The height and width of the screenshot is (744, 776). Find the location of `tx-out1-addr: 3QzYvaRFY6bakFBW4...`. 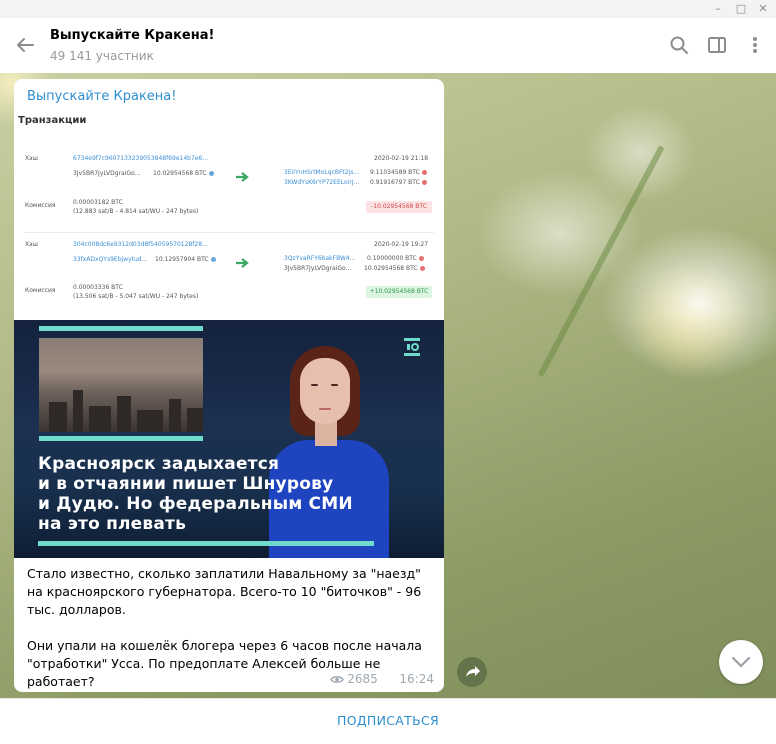

tx-out1-addr: 3QzYvaRFY6bakFBW4... is located at coordinates (320, 258).